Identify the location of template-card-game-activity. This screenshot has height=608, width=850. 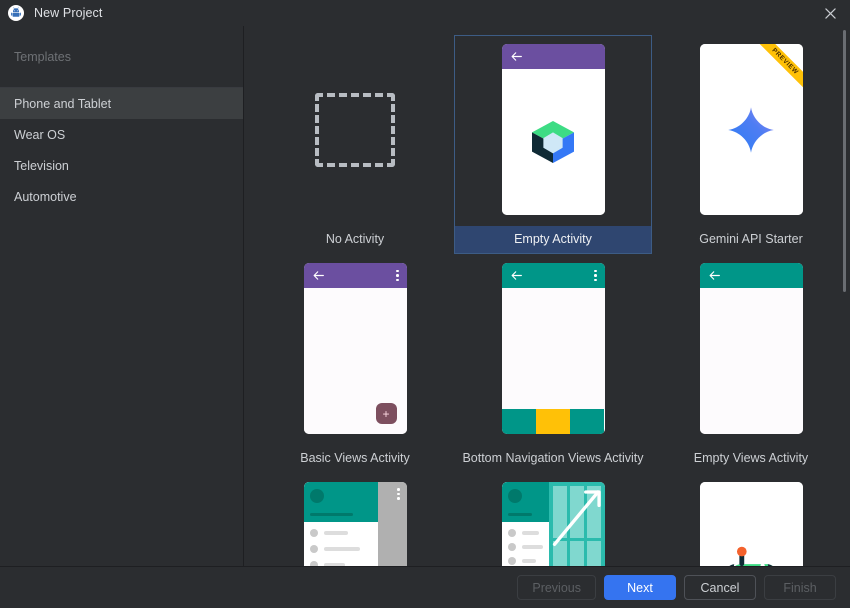
(751, 519).